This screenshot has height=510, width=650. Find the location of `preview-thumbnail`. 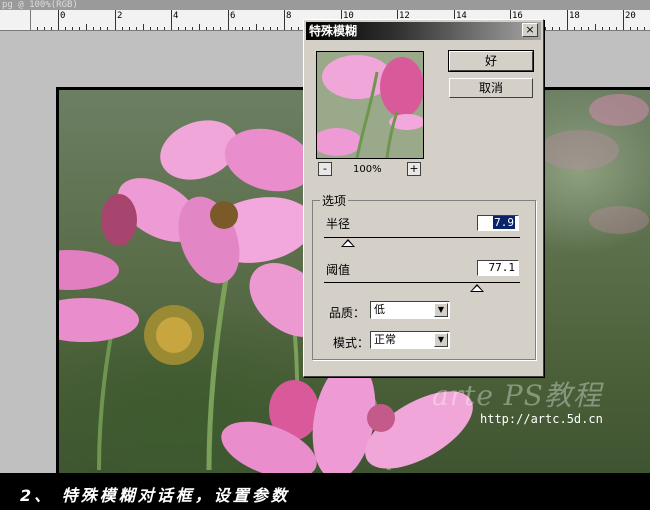

preview-thumbnail is located at coordinates (370, 105).